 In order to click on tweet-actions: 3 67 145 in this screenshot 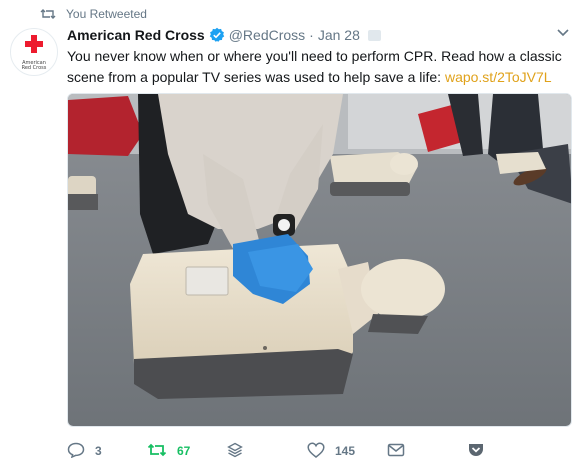, I will do `click(319, 451)`.